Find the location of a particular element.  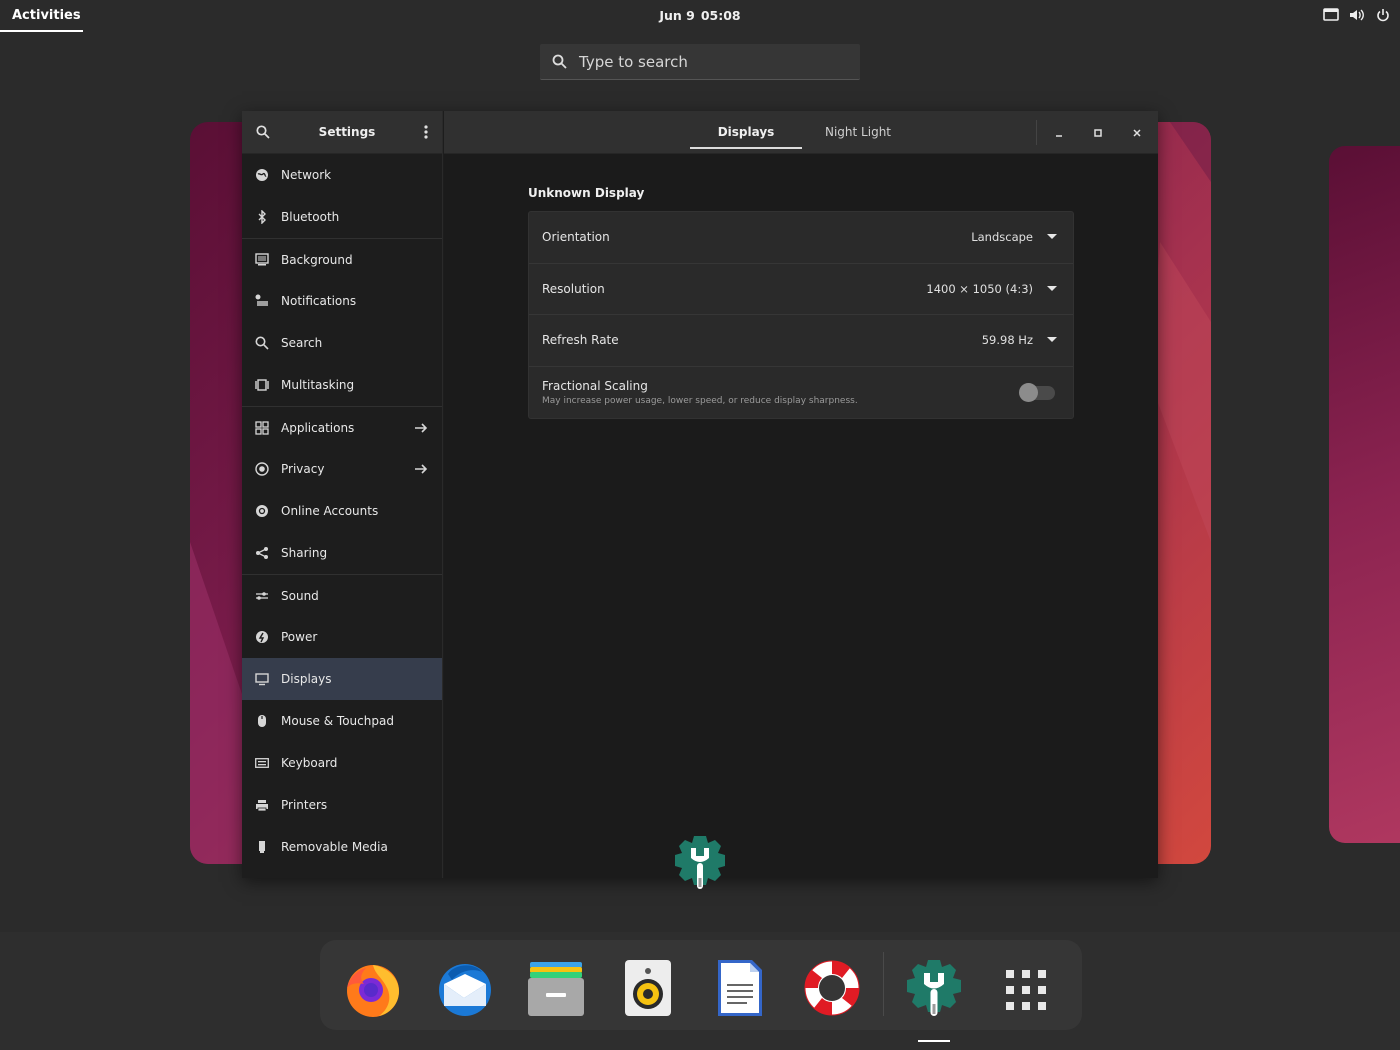

maximize-button is located at coordinates (1098, 132).